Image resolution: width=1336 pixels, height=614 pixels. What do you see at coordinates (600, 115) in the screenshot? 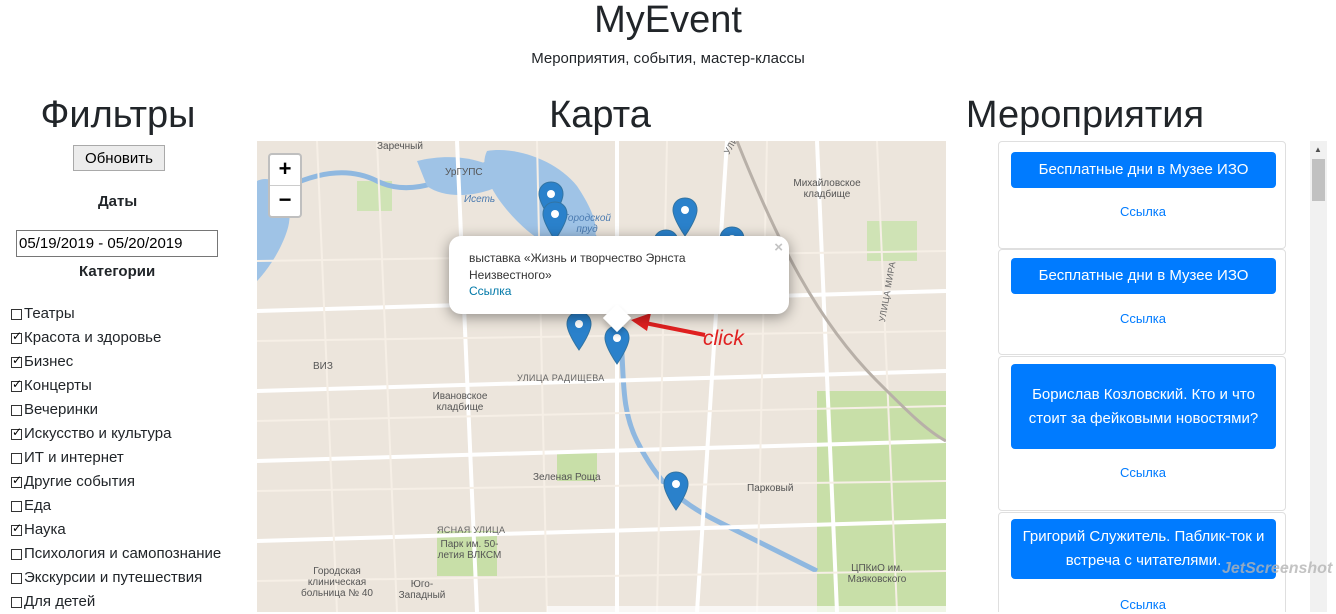
I see `map-heading: Карта` at bounding box center [600, 115].